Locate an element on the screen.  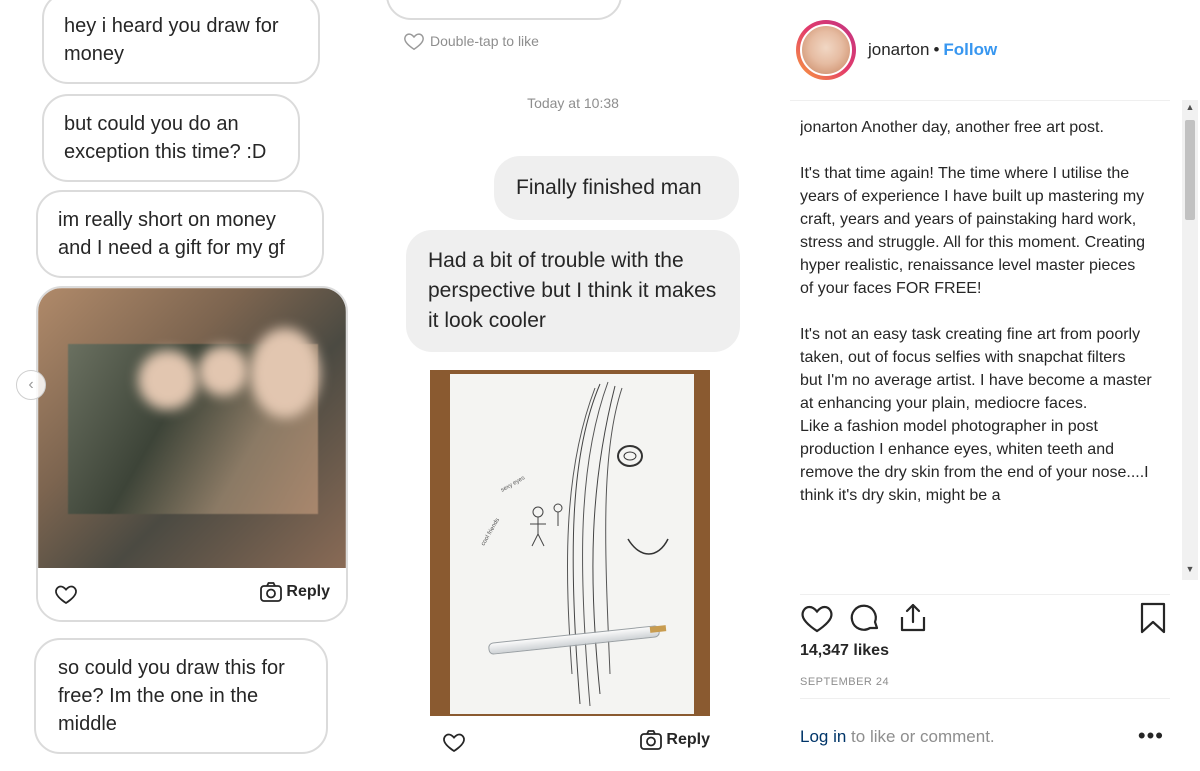
post-header: jonarton • Follow is located at coordinates (980, 50).